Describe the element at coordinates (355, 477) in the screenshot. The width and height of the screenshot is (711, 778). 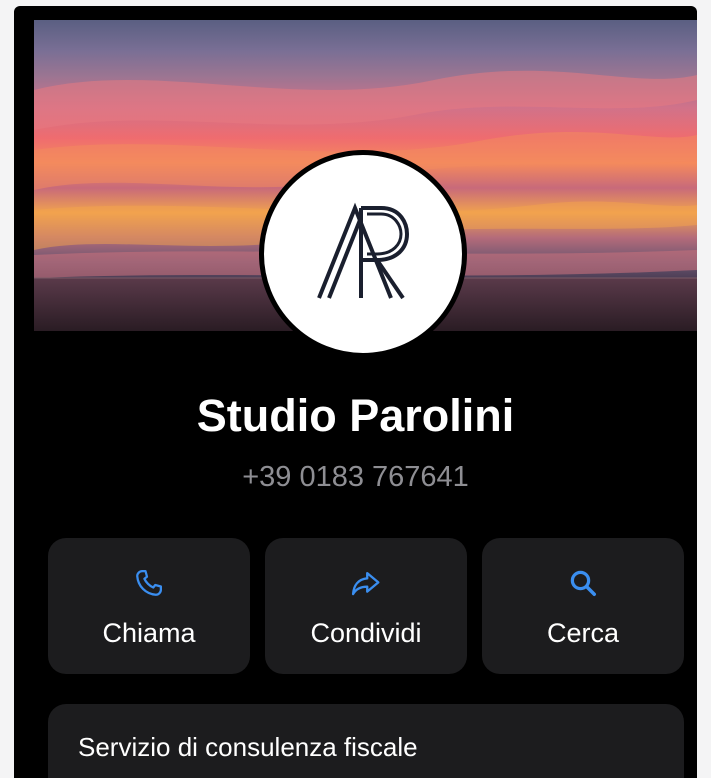
I see `business-phone-number: +39 0183 767641` at that location.